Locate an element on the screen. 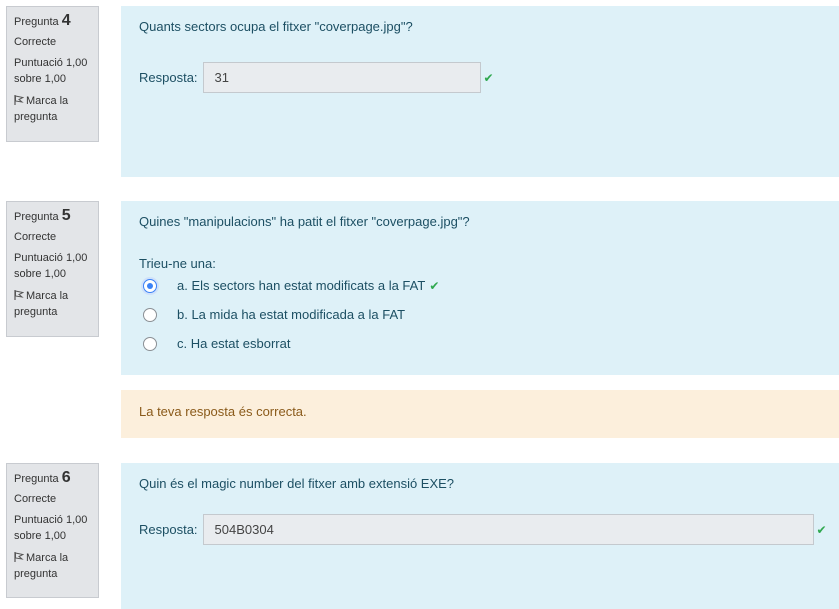  radio-option-c is located at coordinates (150, 343).